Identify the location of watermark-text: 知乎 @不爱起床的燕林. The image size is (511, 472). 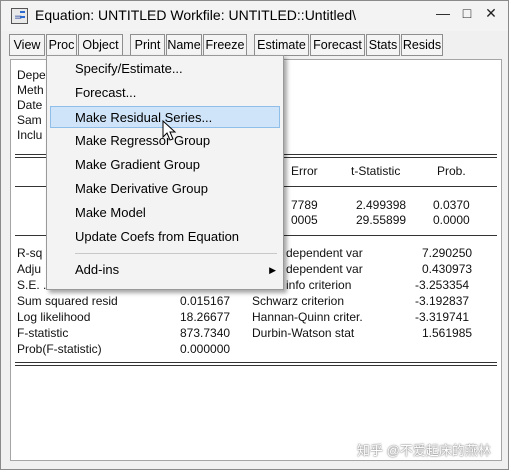
(424, 450).